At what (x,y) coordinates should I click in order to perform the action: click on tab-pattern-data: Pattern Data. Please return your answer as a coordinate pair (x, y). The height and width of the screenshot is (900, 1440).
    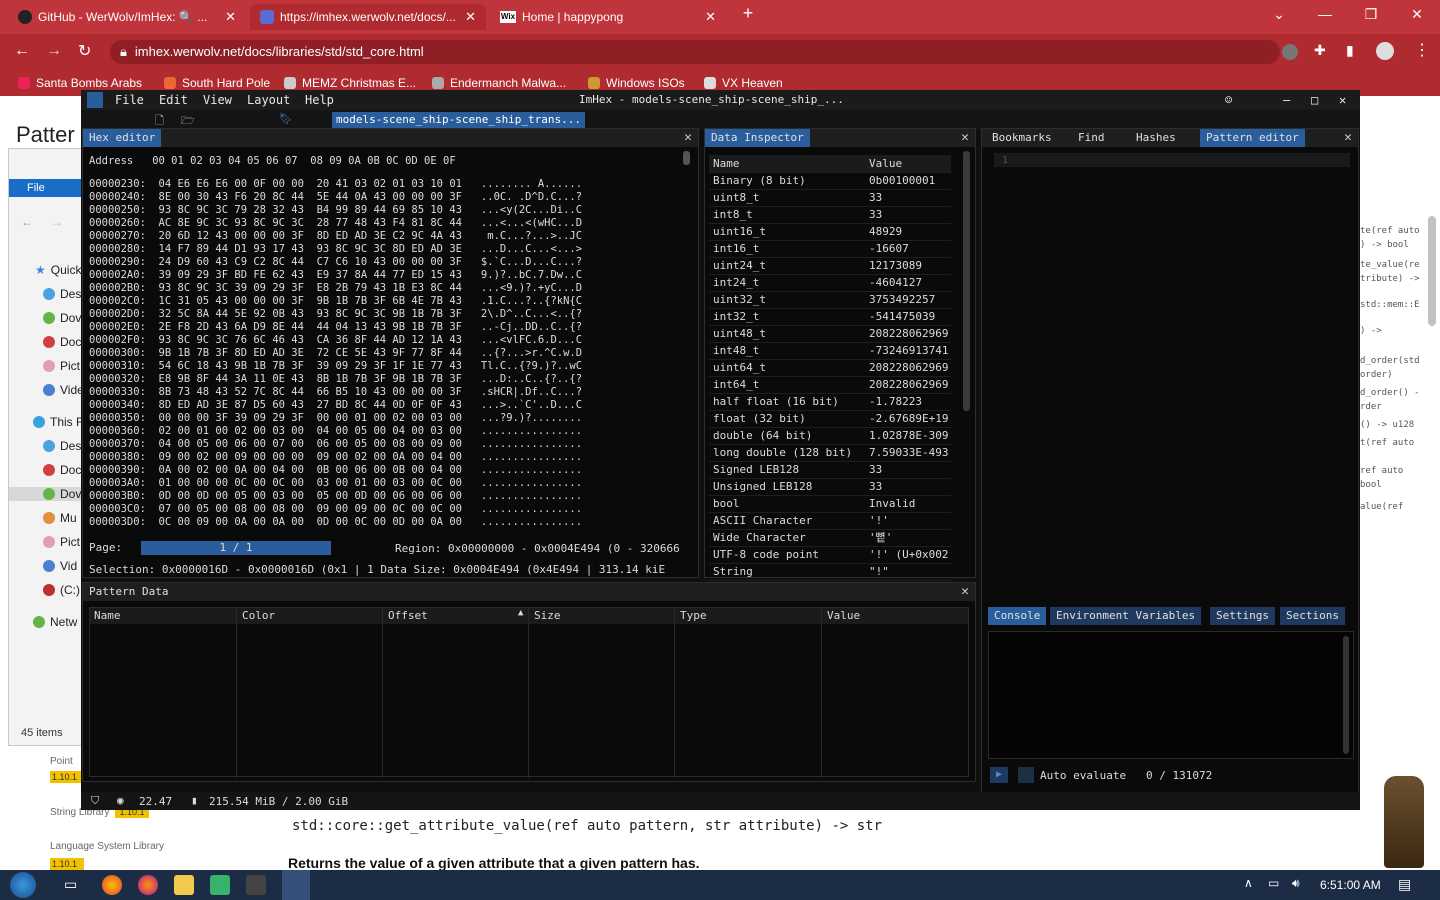
    Looking at the image, I should click on (129, 592).